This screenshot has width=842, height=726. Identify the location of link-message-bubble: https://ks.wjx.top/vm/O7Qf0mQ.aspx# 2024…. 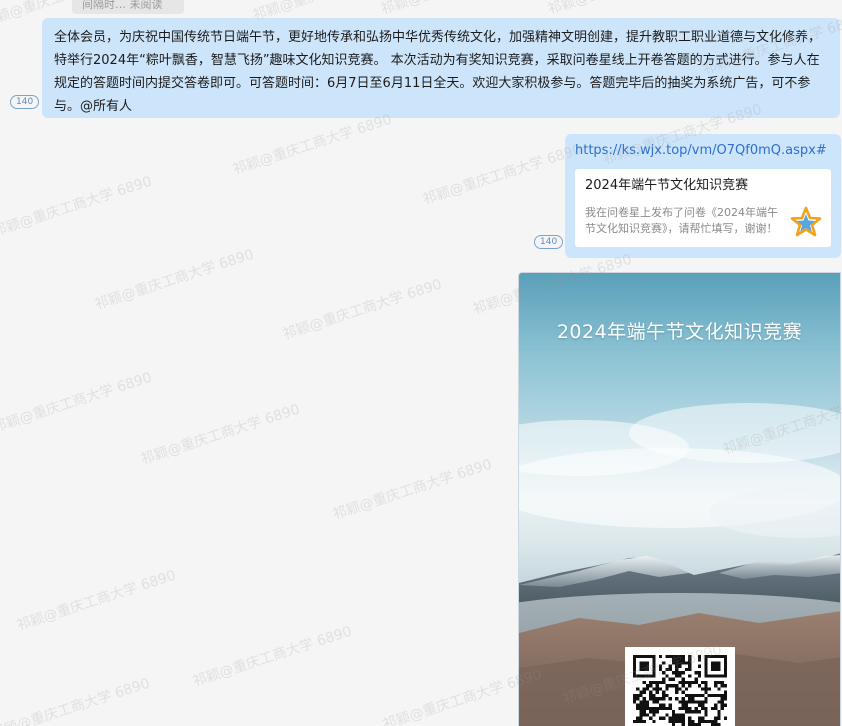
(703, 196).